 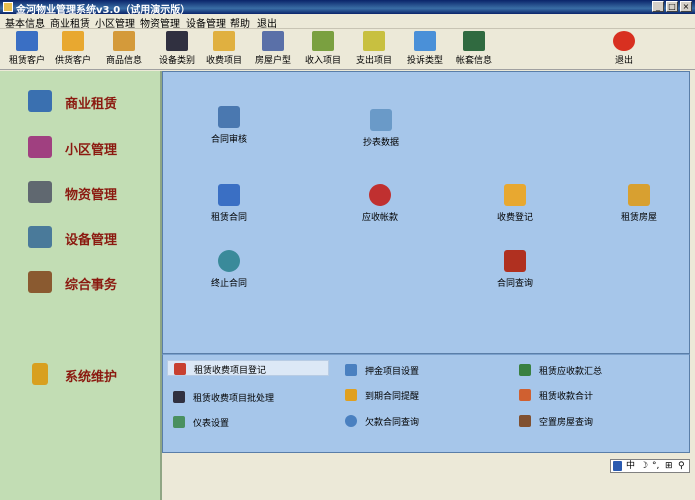 What do you see at coordinates (374, 41) in the screenshot?
I see `expense-item-icon` at bounding box center [374, 41].